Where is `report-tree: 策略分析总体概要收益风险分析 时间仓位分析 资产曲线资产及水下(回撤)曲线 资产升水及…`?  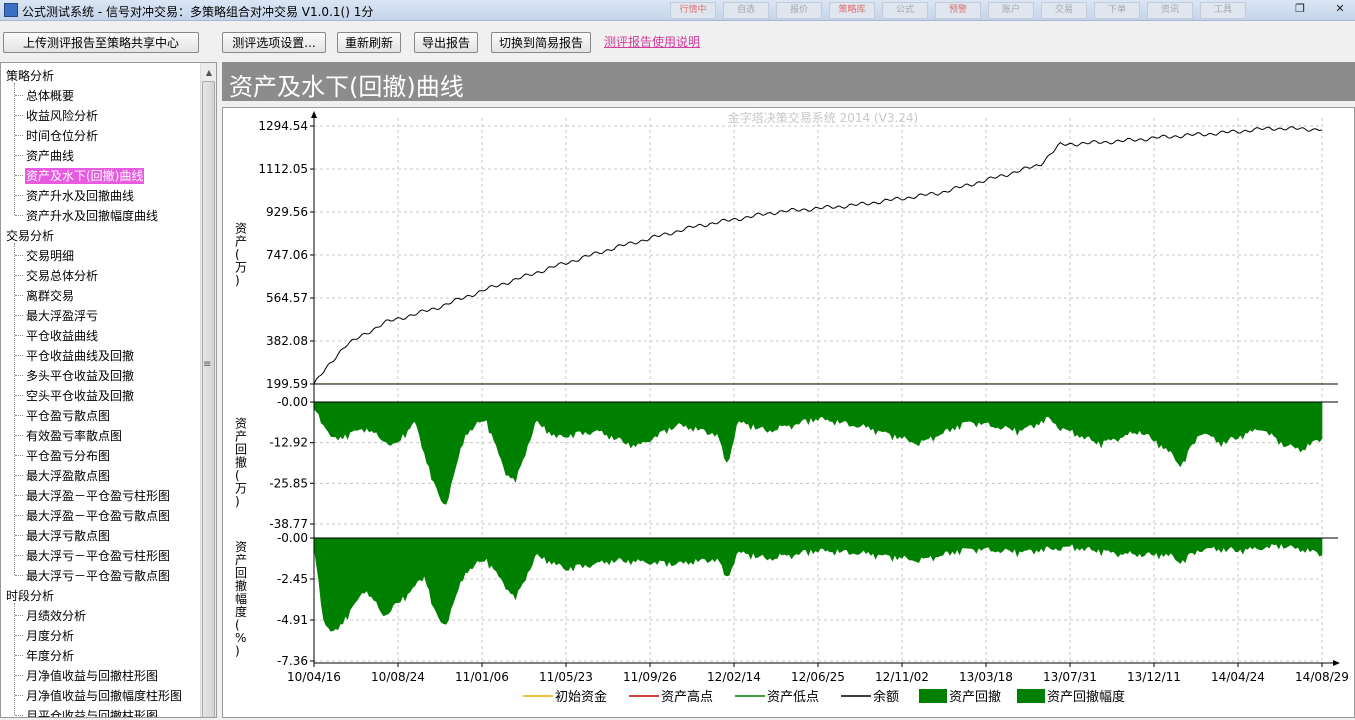
report-tree: 策略分析总体概要收益风险分析 时间仓位分析 资产曲线资产及水下(回撤)曲线 资产升水及… is located at coordinates (108, 390).